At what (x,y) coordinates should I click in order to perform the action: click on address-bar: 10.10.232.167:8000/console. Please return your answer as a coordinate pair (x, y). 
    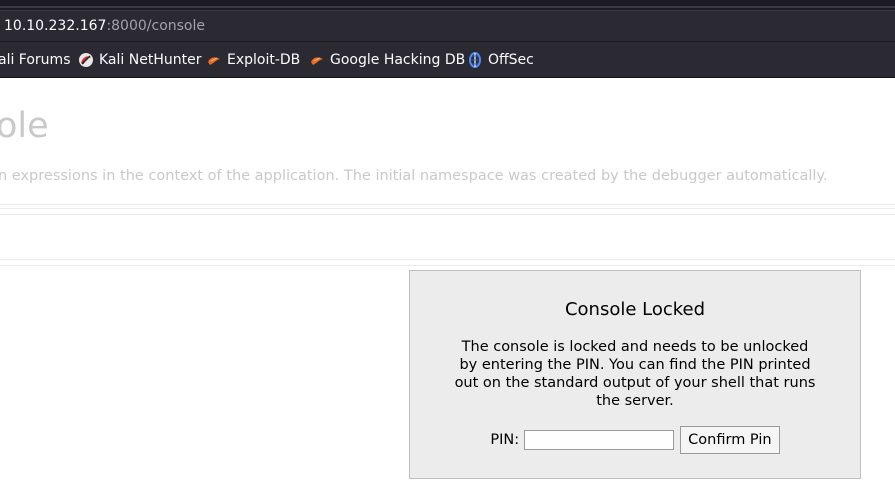
    Looking at the image, I should click on (447, 26).